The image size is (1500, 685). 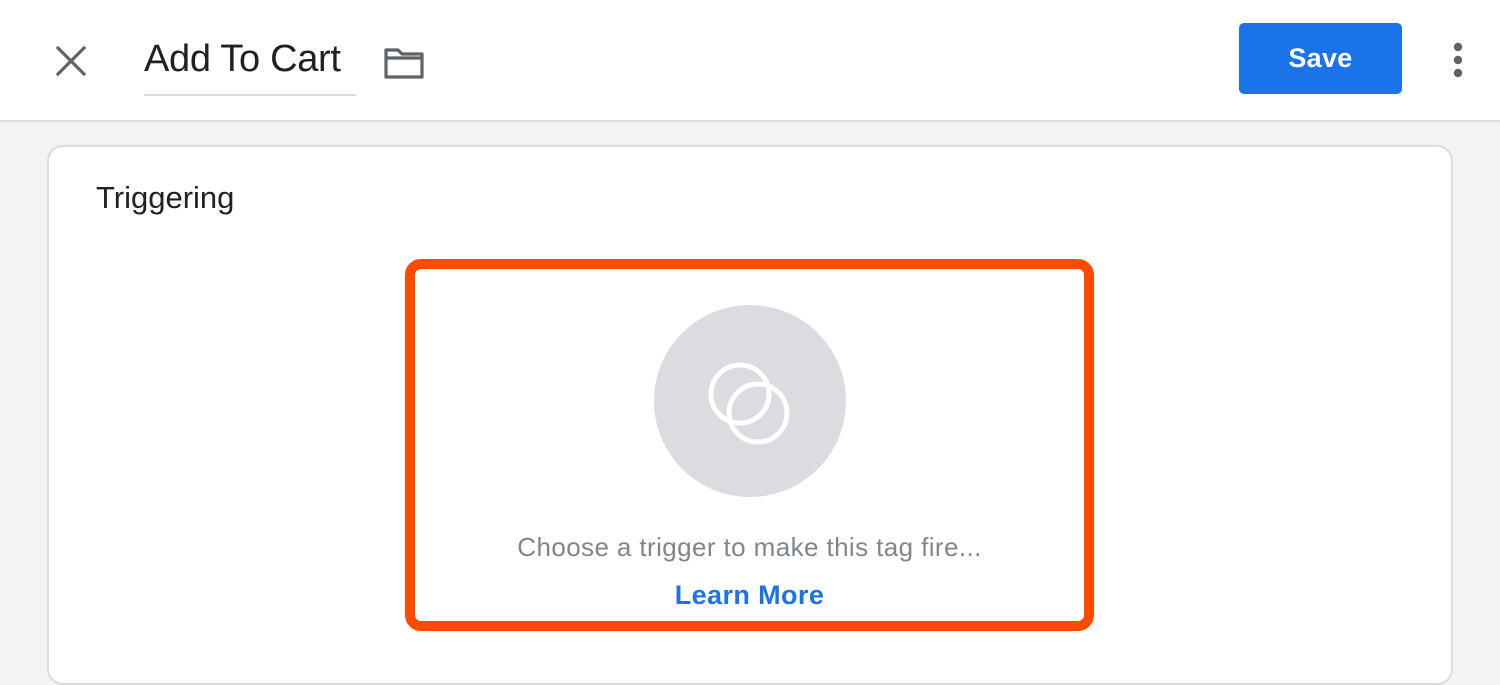 I want to click on close-button, so click(x=71, y=61).